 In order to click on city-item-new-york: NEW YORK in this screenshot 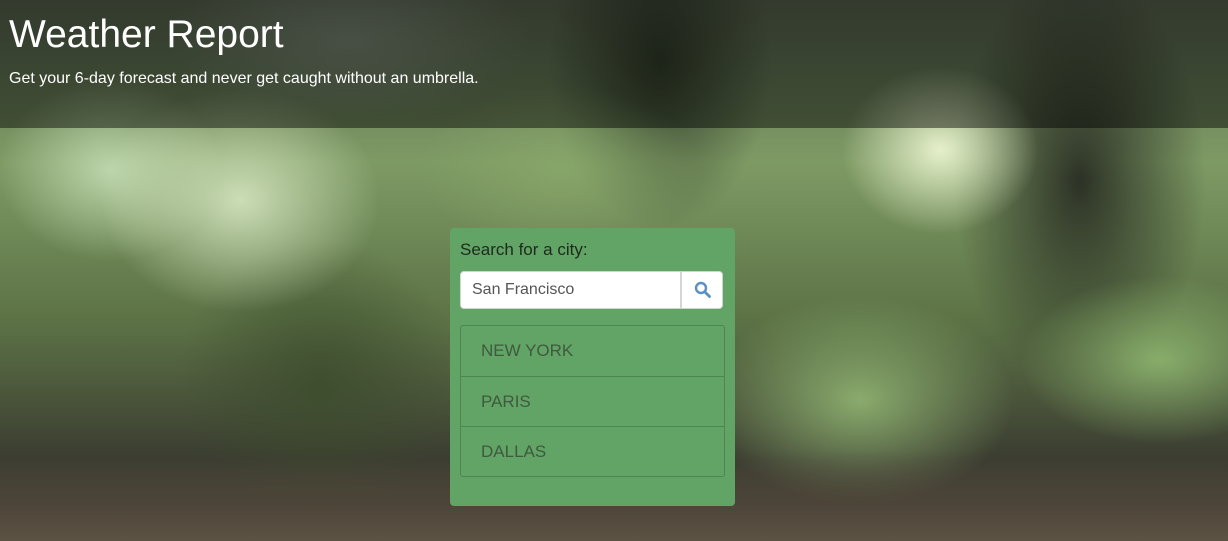, I will do `click(592, 351)`.